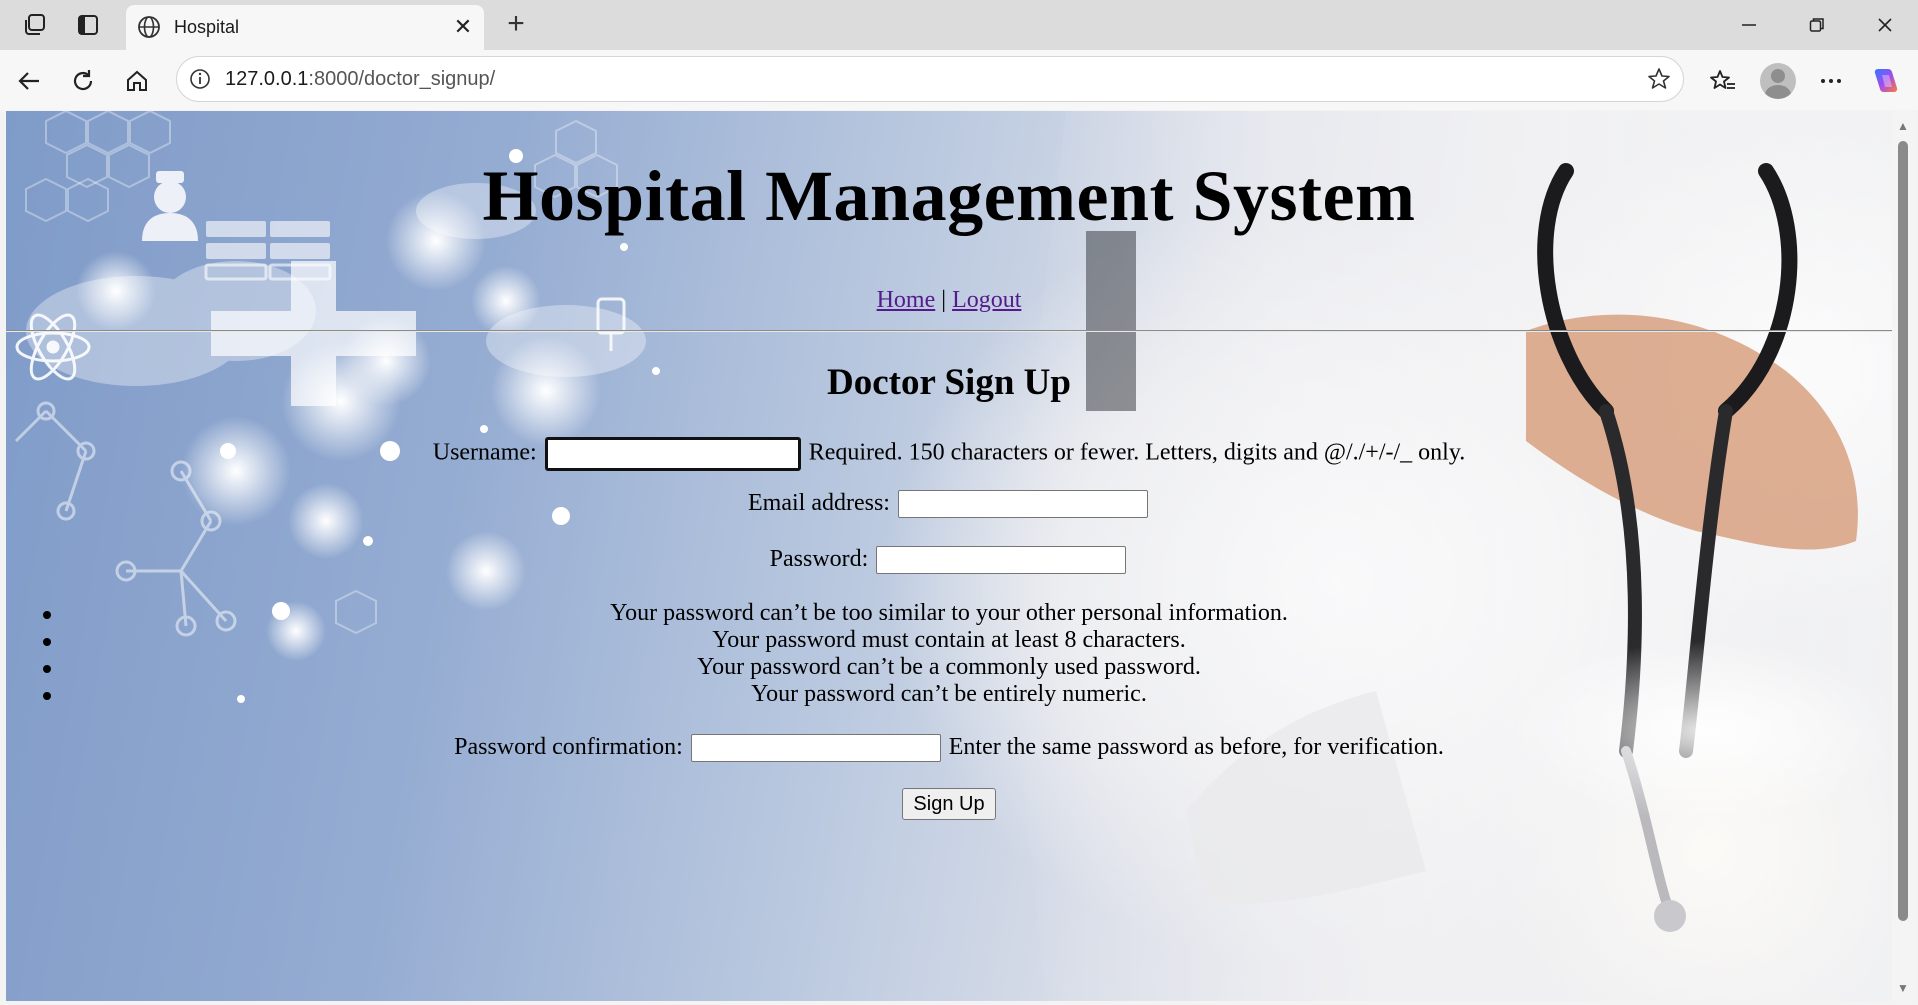  I want to click on nav-home-link: Home, so click(906, 300).